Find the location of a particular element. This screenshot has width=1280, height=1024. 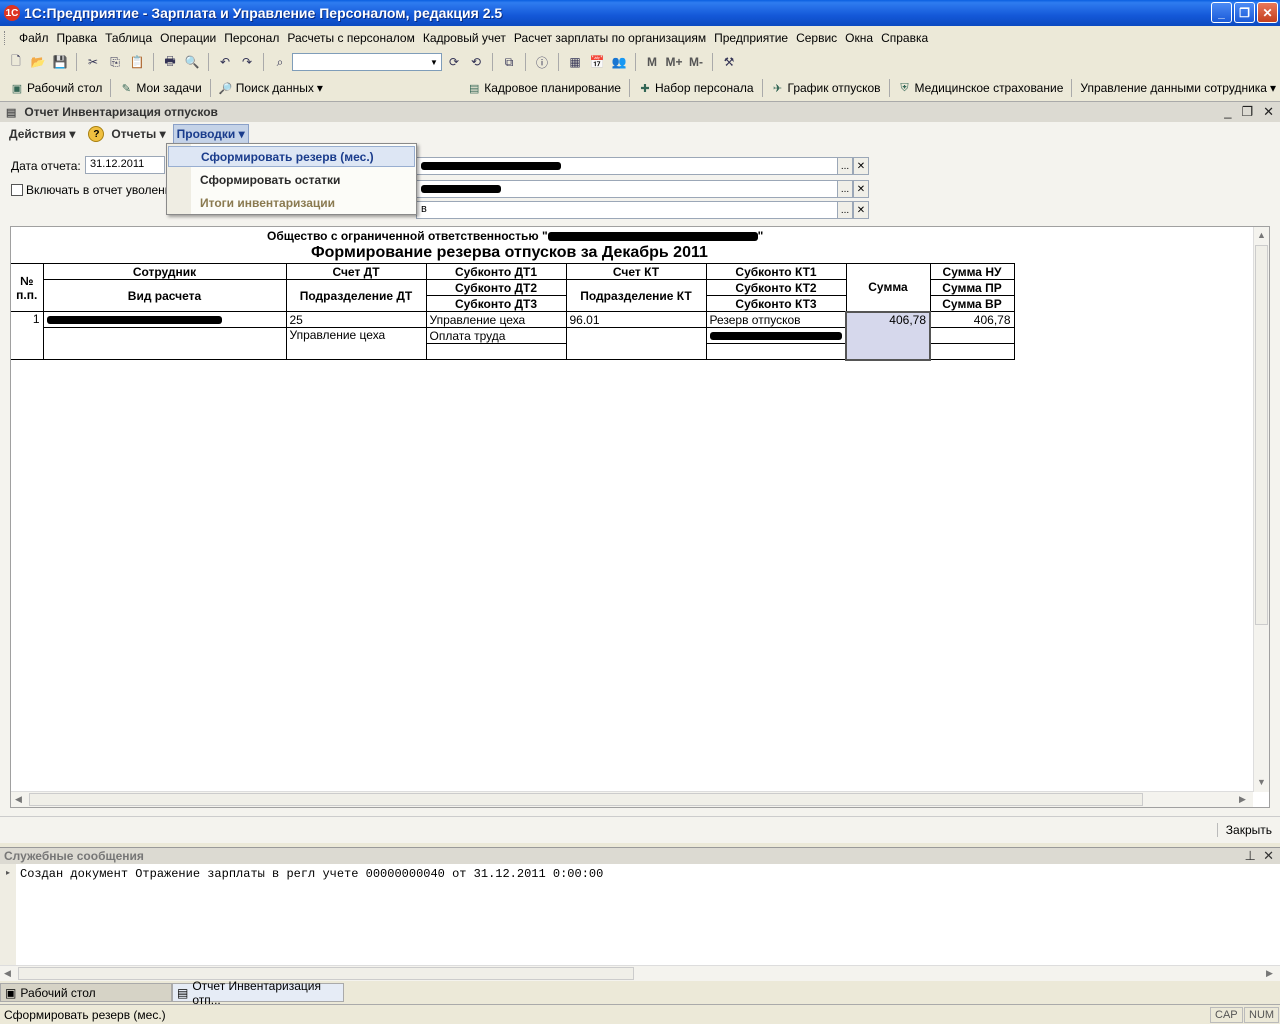

cell-sum-vr is located at coordinates (972, 351).